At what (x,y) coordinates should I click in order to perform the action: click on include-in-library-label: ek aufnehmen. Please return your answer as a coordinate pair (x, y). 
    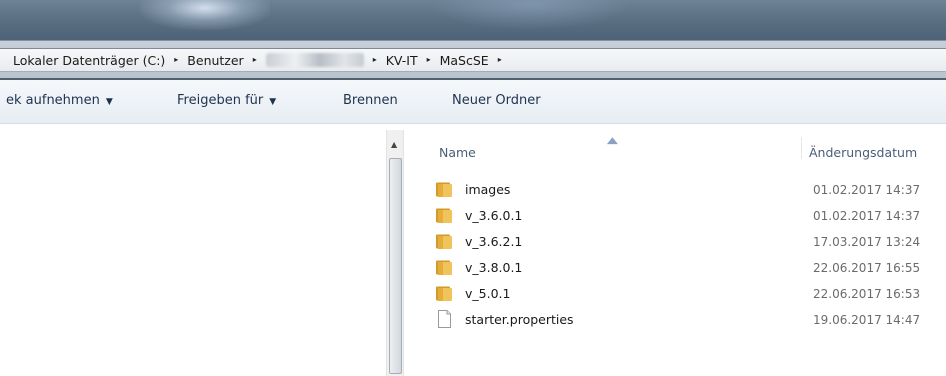
    Looking at the image, I should click on (53, 100).